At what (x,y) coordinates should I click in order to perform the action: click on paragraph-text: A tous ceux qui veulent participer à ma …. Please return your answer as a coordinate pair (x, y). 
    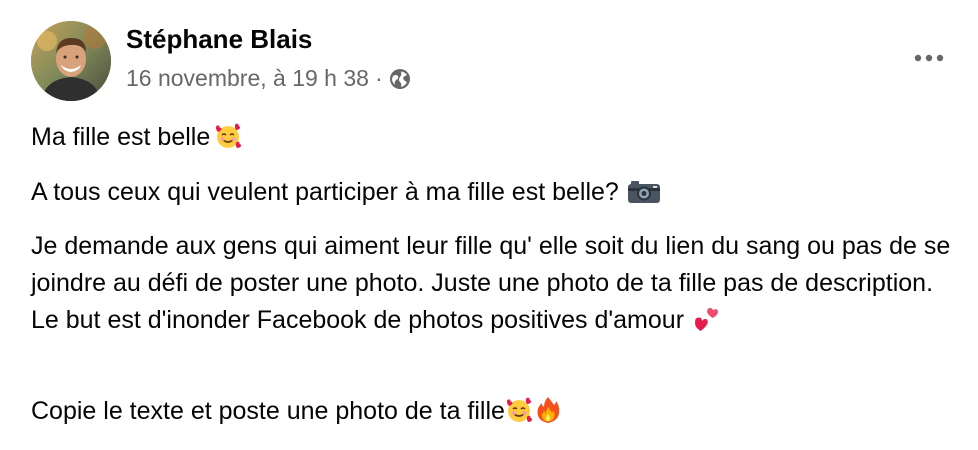
    Looking at the image, I should click on (325, 192).